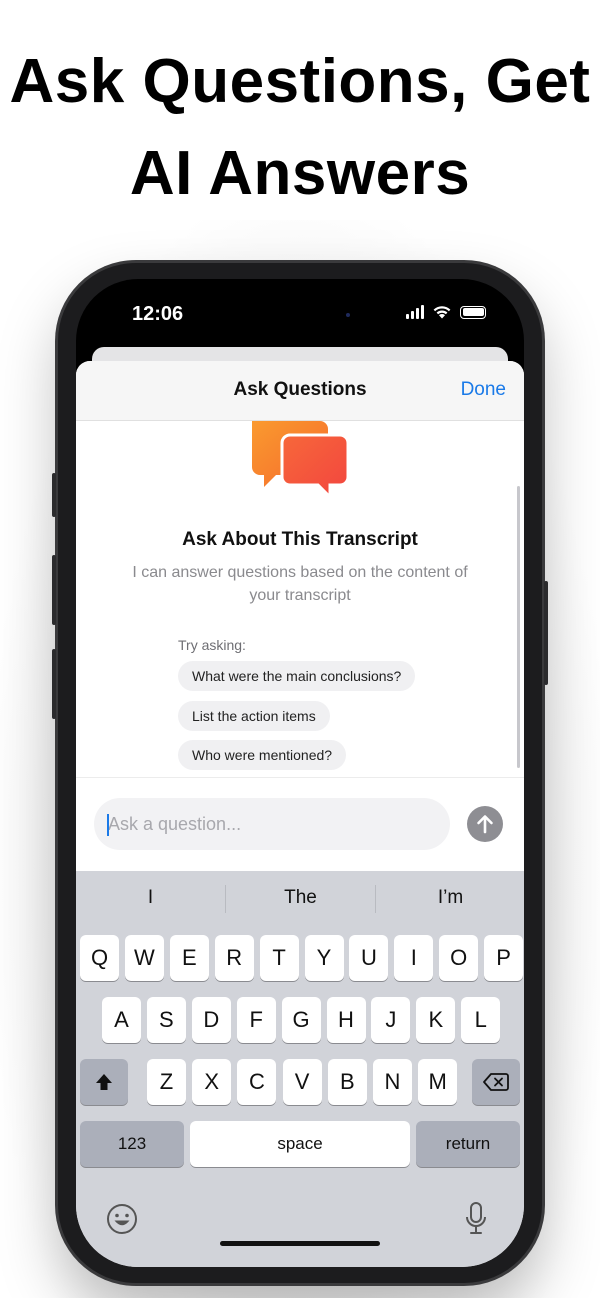 This screenshot has height=1298, width=600. I want to click on mute-switch, so click(54, 495).